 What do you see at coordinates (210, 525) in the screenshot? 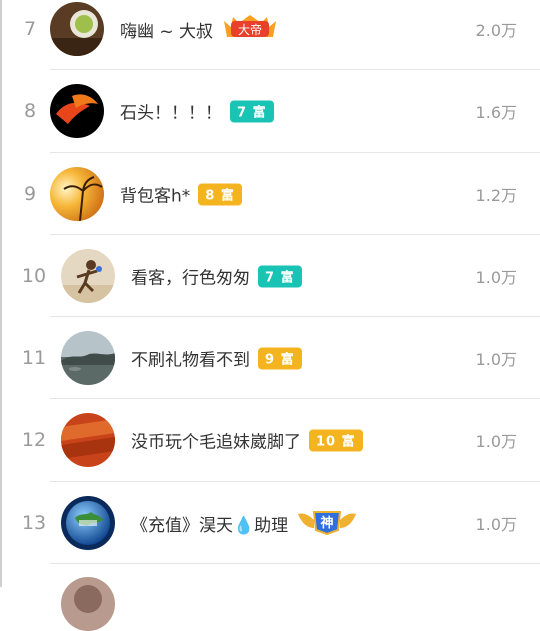
I see `user-name: 《充值》淏天💧助理` at bounding box center [210, 525].